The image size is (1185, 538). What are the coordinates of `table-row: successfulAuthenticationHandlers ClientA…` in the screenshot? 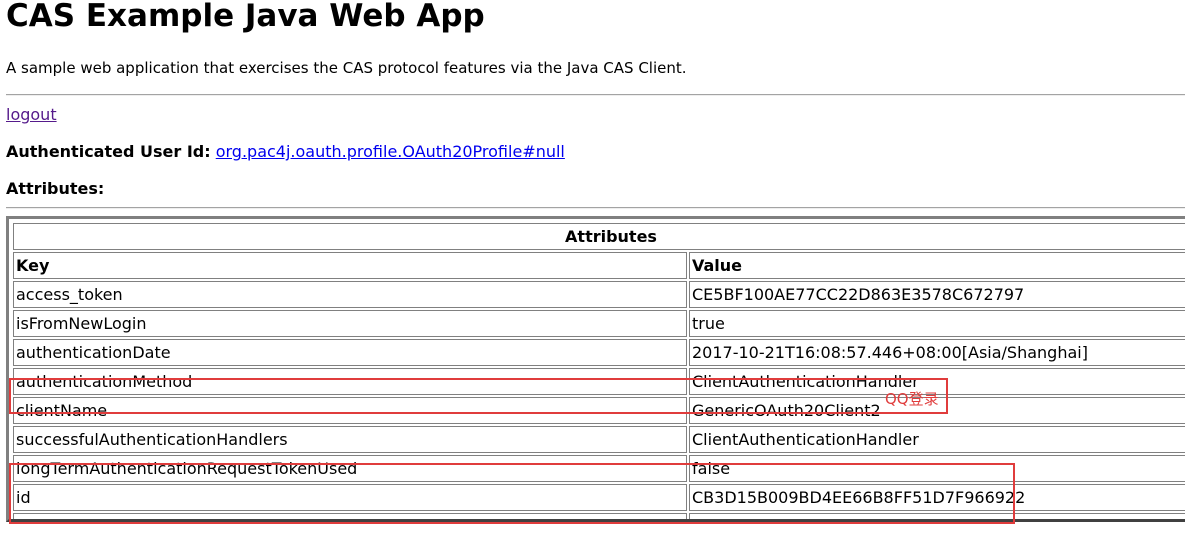 It's located at (599, 439).